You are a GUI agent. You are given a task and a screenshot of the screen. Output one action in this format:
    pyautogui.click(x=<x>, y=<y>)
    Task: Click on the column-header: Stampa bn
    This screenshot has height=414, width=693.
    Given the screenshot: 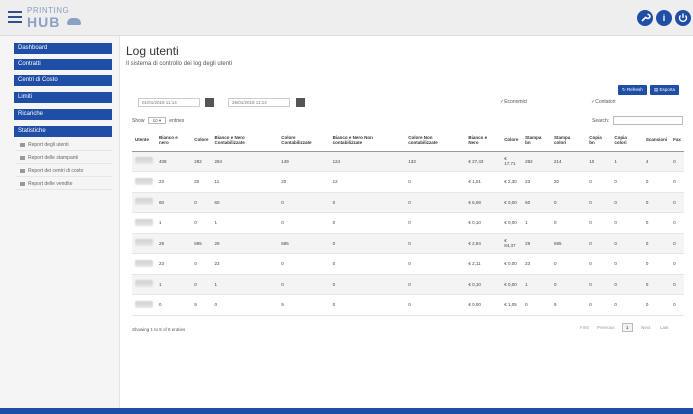 What is the action you would take?
    pyautogui.click(x=536, y=140)
    